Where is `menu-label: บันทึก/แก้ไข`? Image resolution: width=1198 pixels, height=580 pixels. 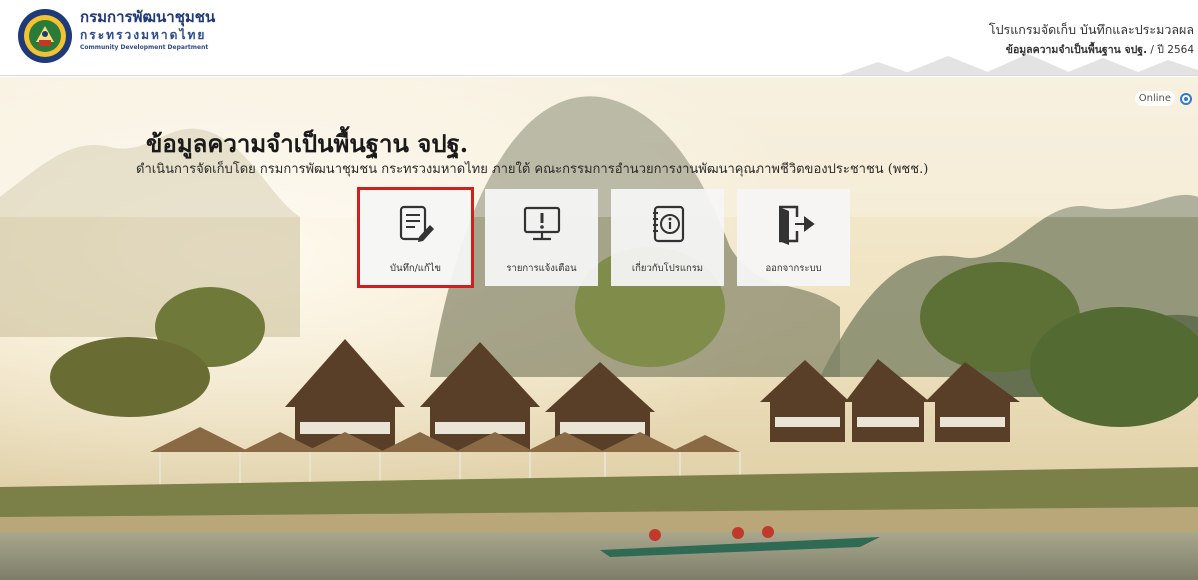
menu-label: บันทึก/แก้ไข is located at coordinates (415, 268).